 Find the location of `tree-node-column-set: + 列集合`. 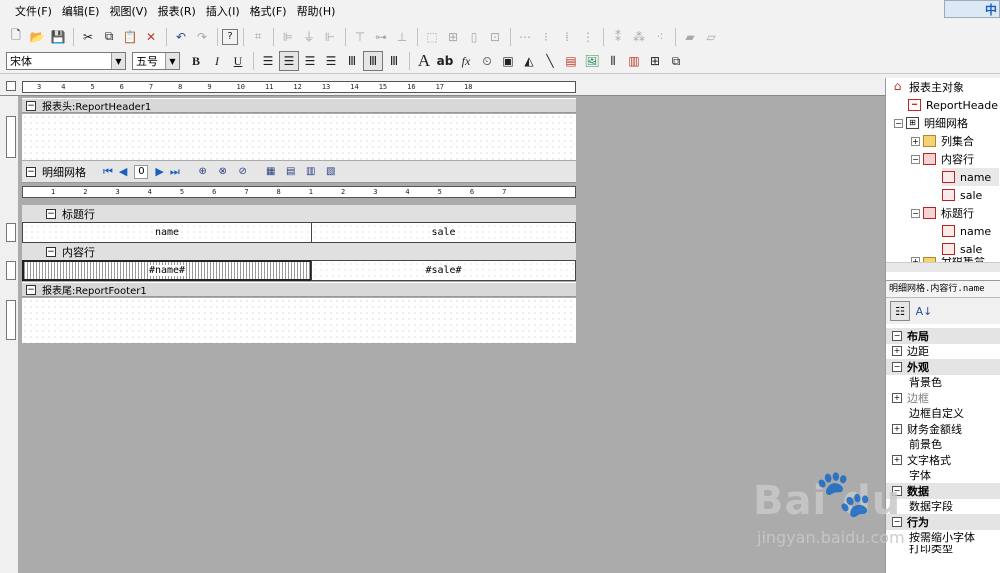

tree-node-column-set: + 列集合 is located at coordinates (942, 141).